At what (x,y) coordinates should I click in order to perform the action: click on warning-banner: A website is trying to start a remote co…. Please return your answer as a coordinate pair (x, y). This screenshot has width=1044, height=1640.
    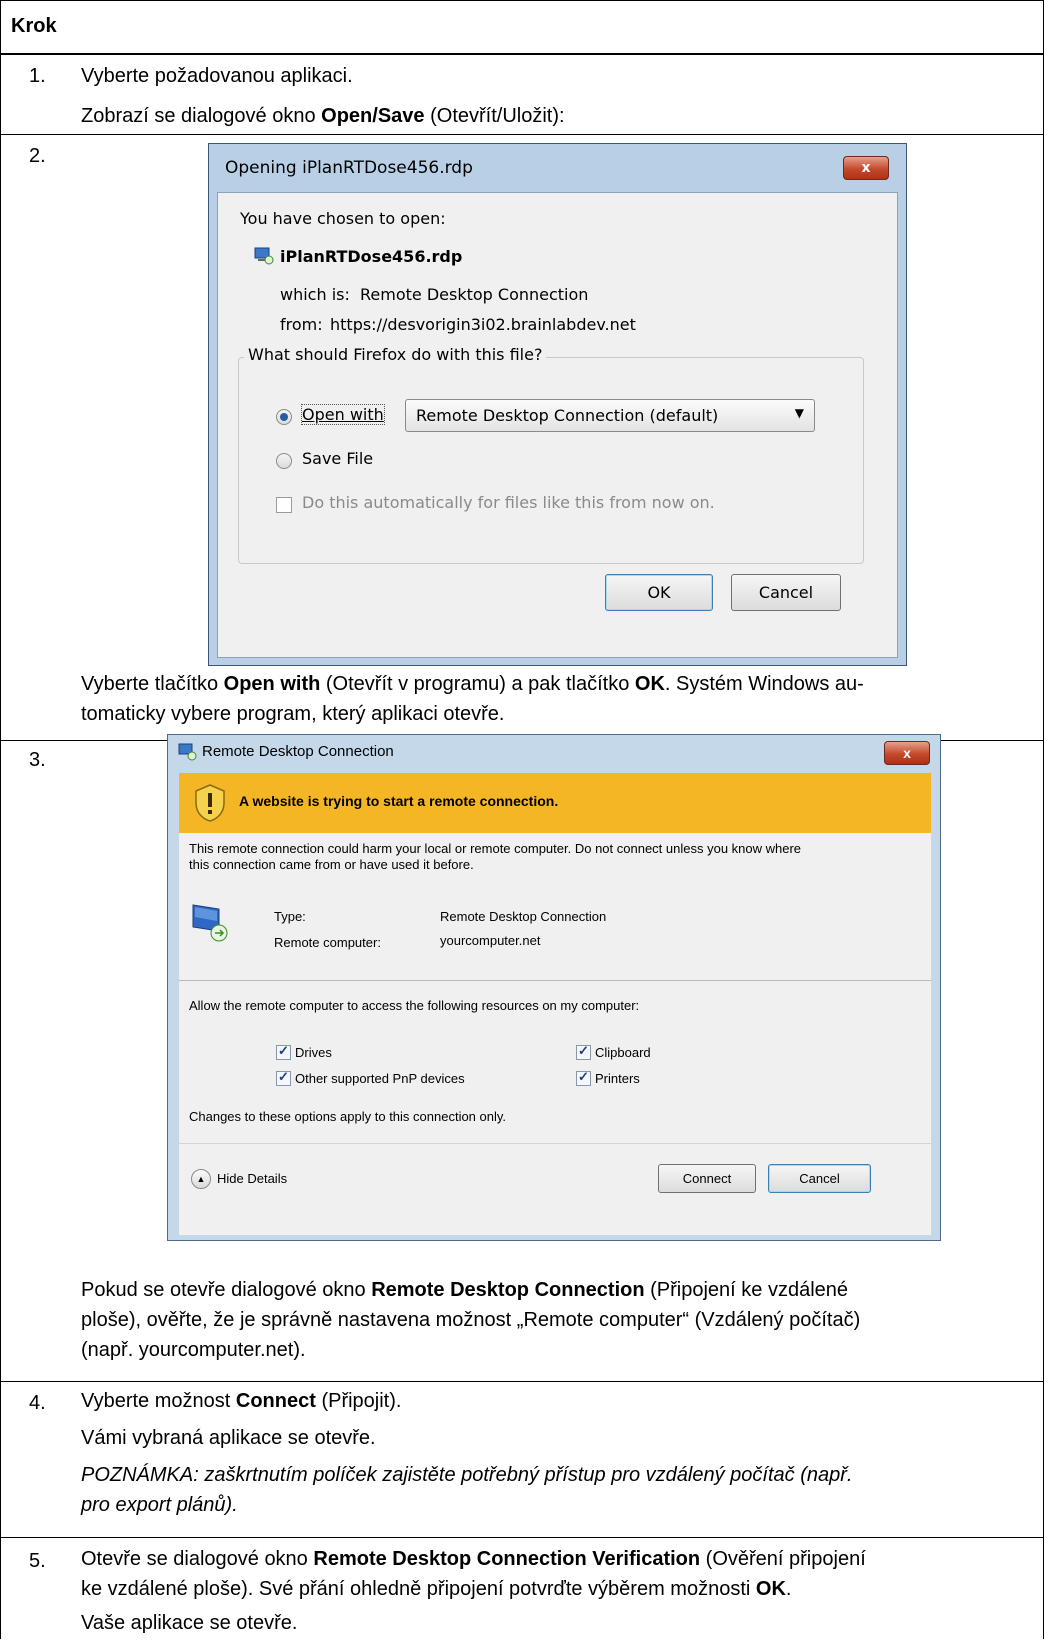
    Looking at the image, I should click on (555, 803).